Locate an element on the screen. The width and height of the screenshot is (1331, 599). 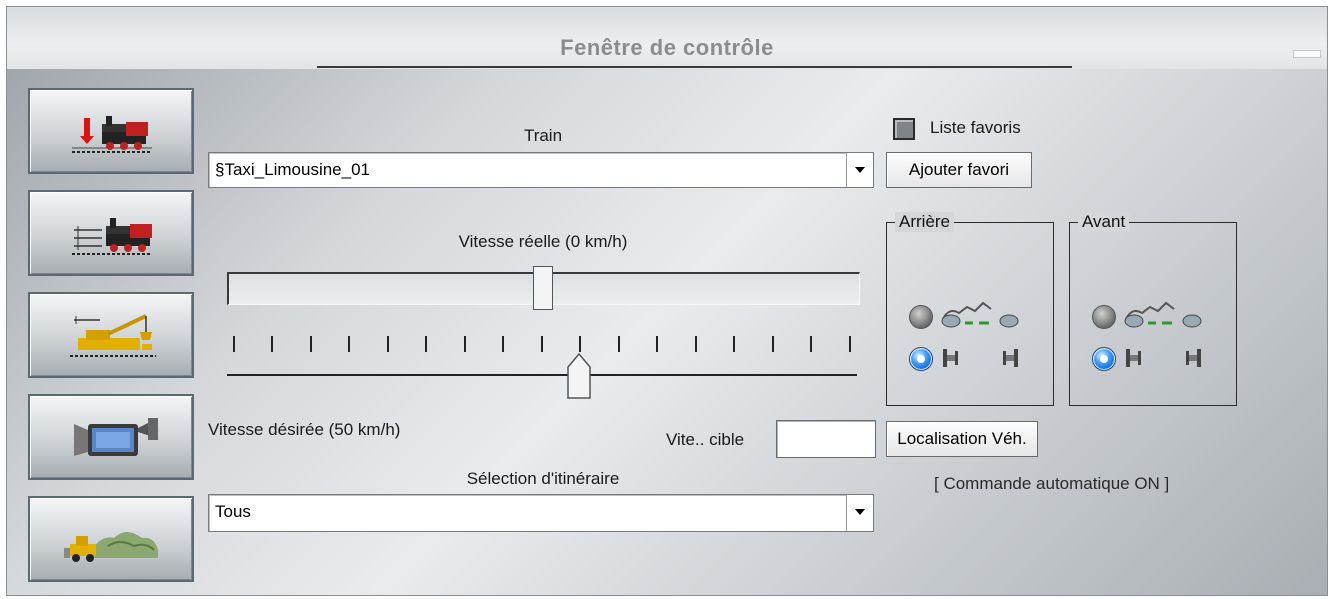
auto-command-status: [ Commande automatique ON ] is located at coordinates (1052, 483).